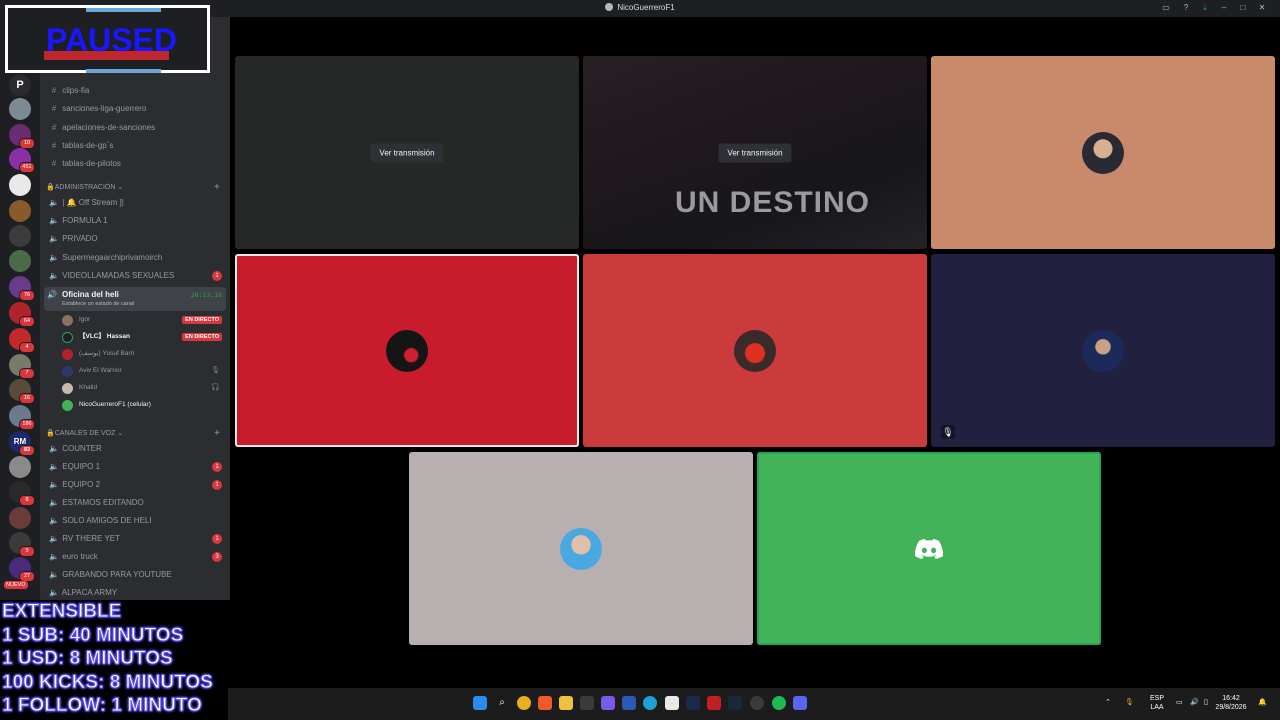  Describe the element at coordinates (144, 337) in the screenshot. I see `voice-user: 【VLC】 Hassan EN DIRECTO` at that location.